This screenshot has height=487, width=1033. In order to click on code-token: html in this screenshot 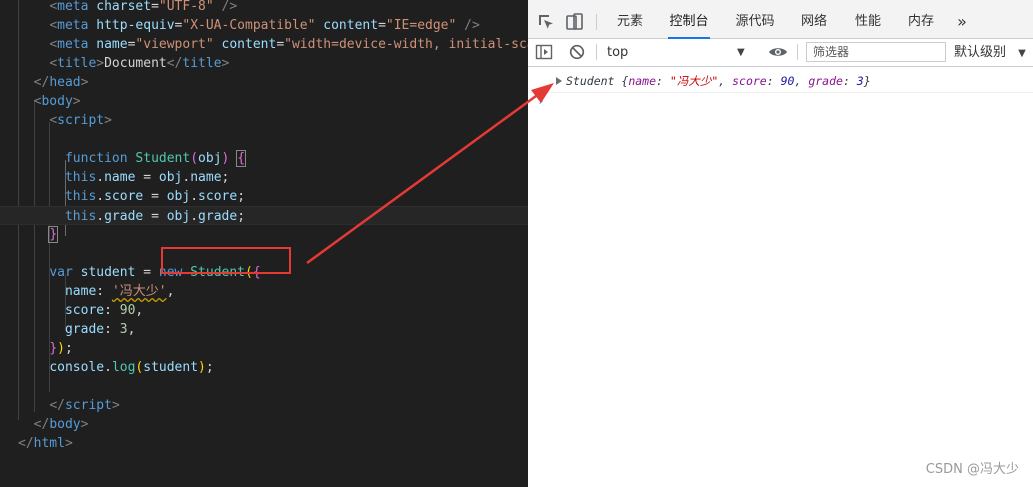, I will do `click(49, 443)`.